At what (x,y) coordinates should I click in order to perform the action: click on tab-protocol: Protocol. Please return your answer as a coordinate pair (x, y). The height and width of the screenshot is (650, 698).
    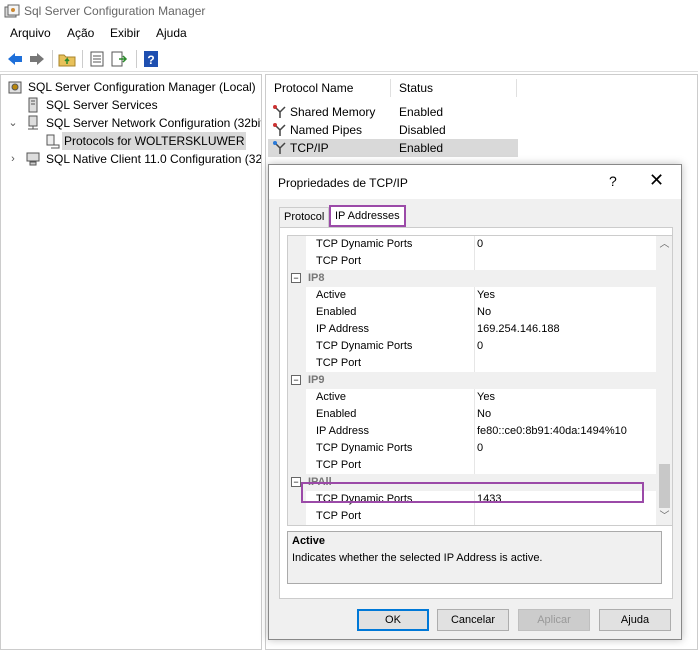
    Looking at the image, I should click on (304, 217).